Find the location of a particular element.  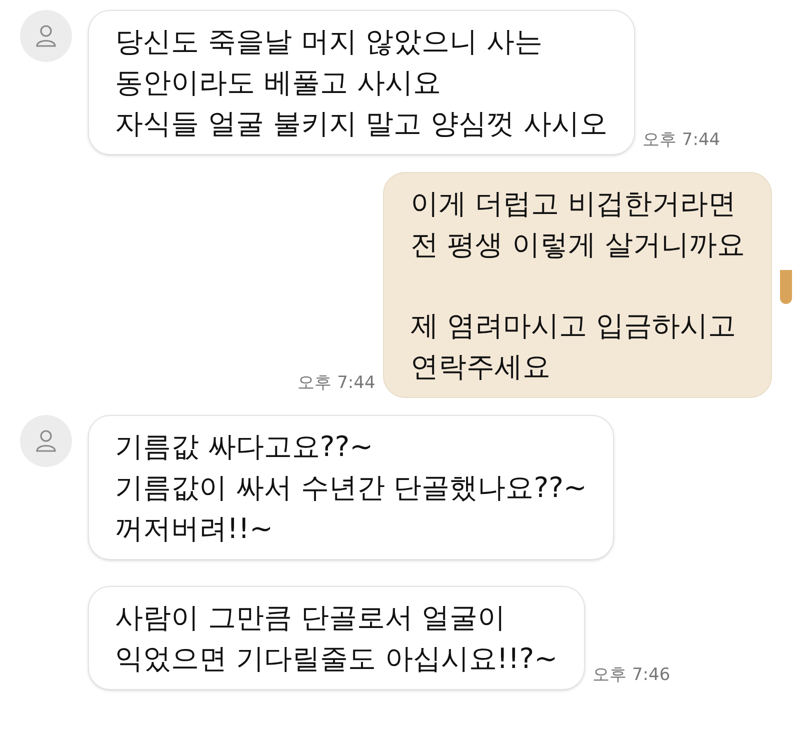

message-text: 이게 더럽고 비겁한거라면 전 평생 이렇게 살거니까요 is located at coordinates (577, 224).